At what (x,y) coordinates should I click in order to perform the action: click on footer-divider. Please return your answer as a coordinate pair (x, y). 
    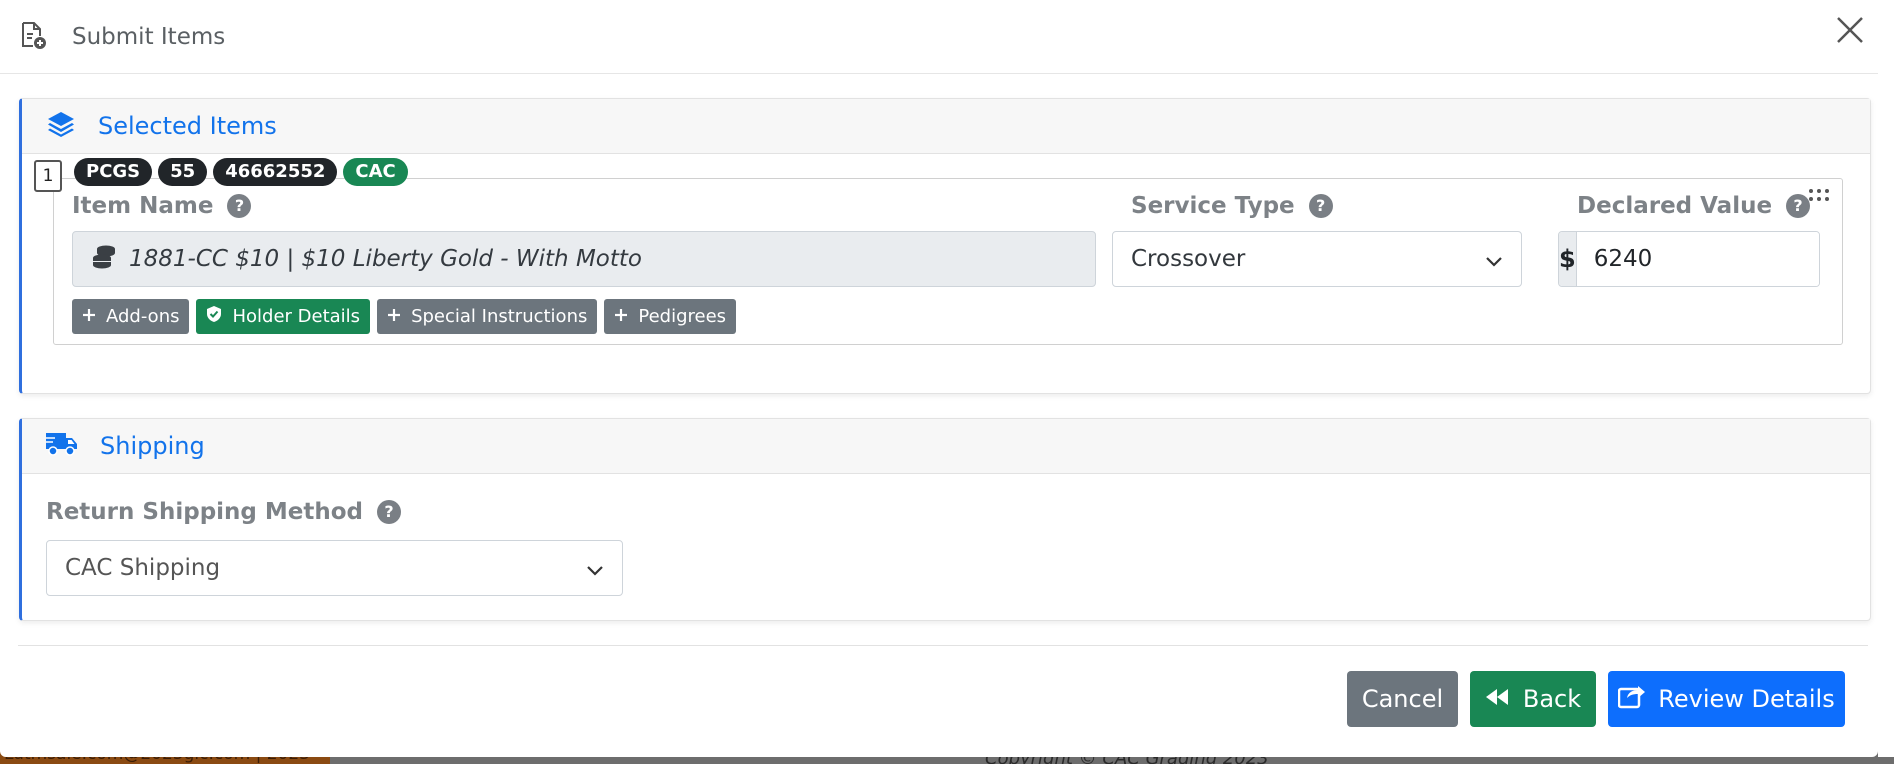
    Looking at the image, I should click on (943, 645).